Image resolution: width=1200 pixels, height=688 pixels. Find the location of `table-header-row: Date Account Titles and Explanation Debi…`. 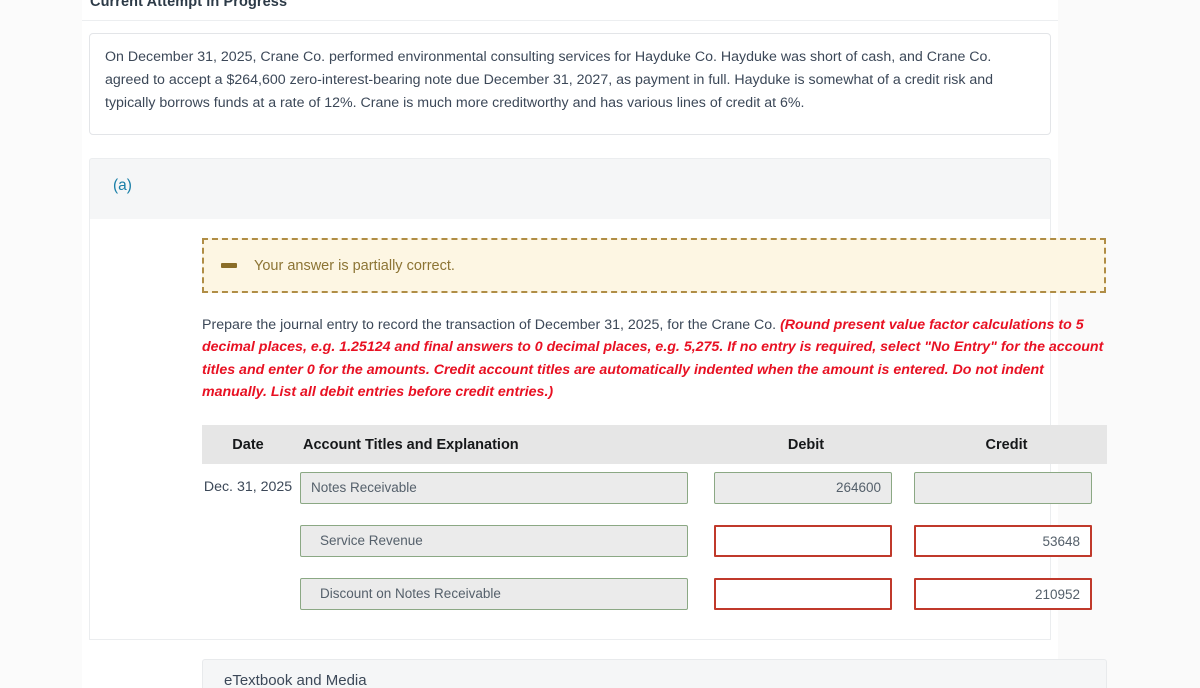

table-header-row: Date Account Titles and Explanation Debi… is located at coordinates (654, 444).